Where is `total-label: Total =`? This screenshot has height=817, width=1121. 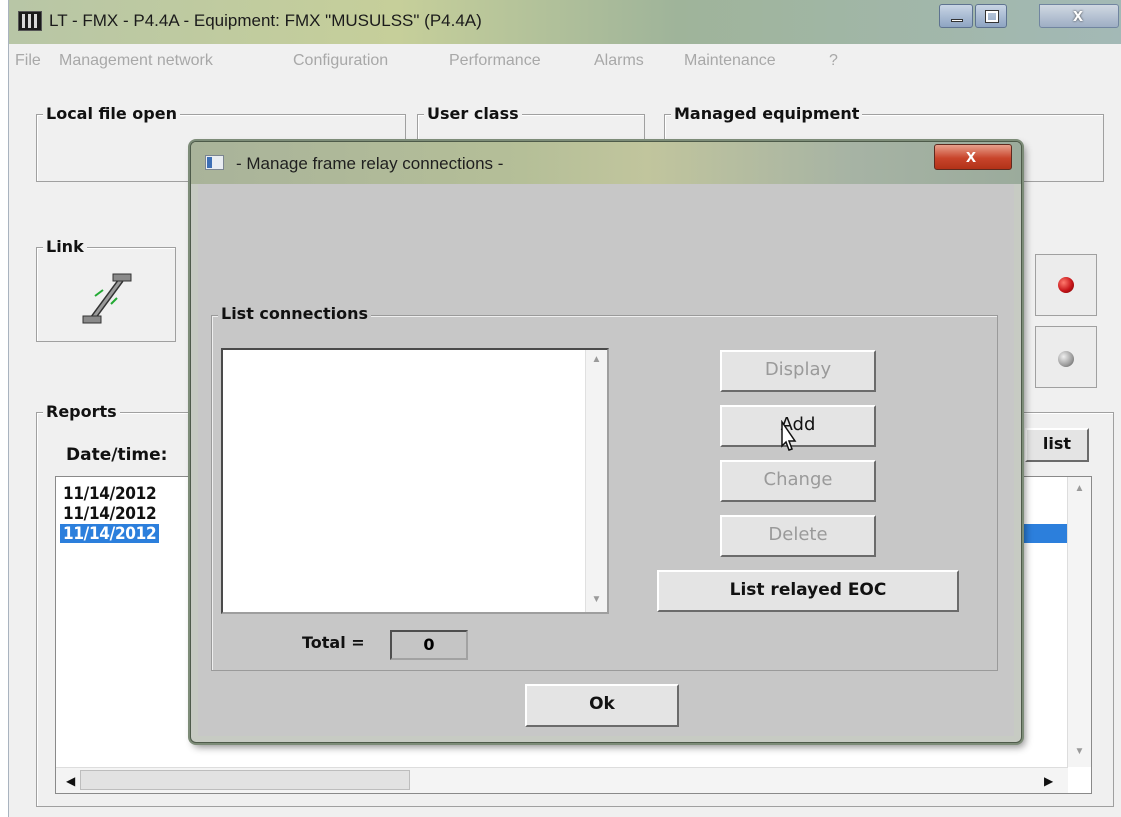
total-label: Total = is located at coordinates (333, 642).